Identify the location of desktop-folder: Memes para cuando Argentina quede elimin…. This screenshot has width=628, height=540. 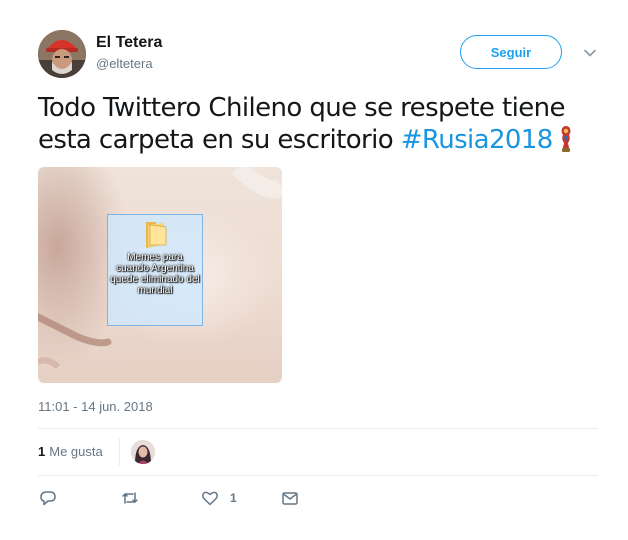
(155, 270).